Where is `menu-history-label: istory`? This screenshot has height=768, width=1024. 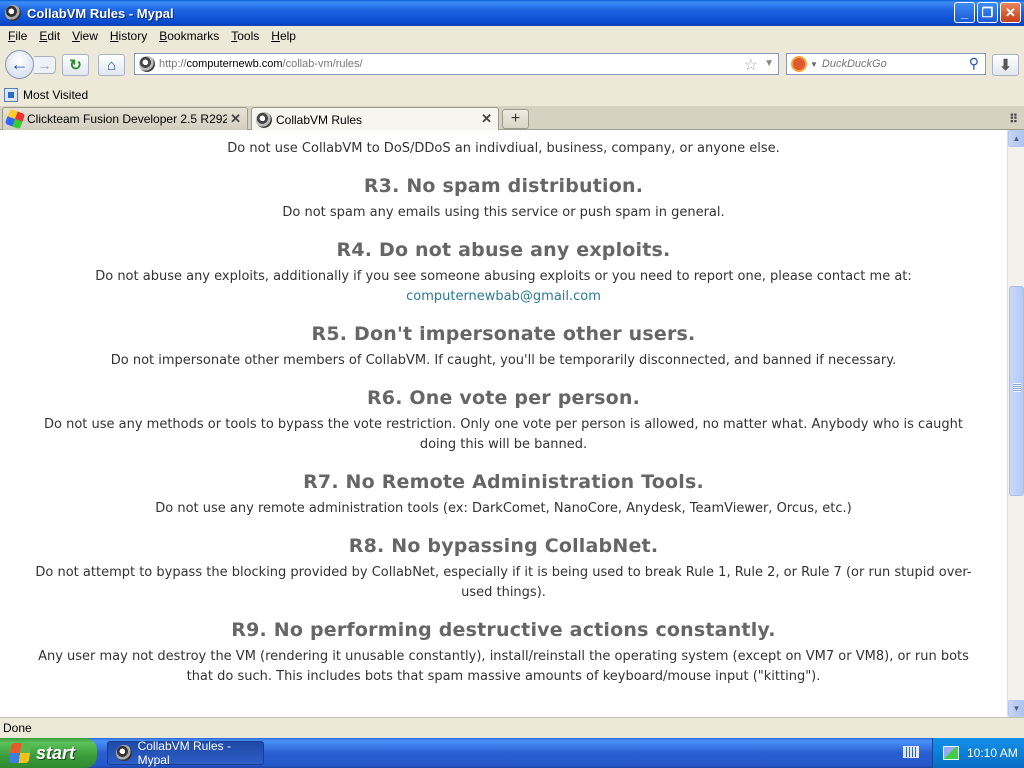
menu-history-label: istory is located at coordinates (133, 36).